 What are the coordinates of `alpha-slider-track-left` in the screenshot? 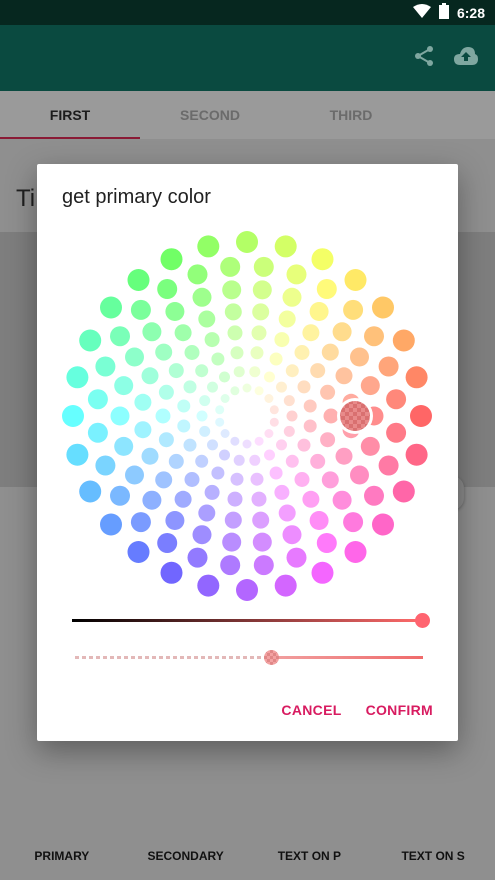 It's located at (173, 657).